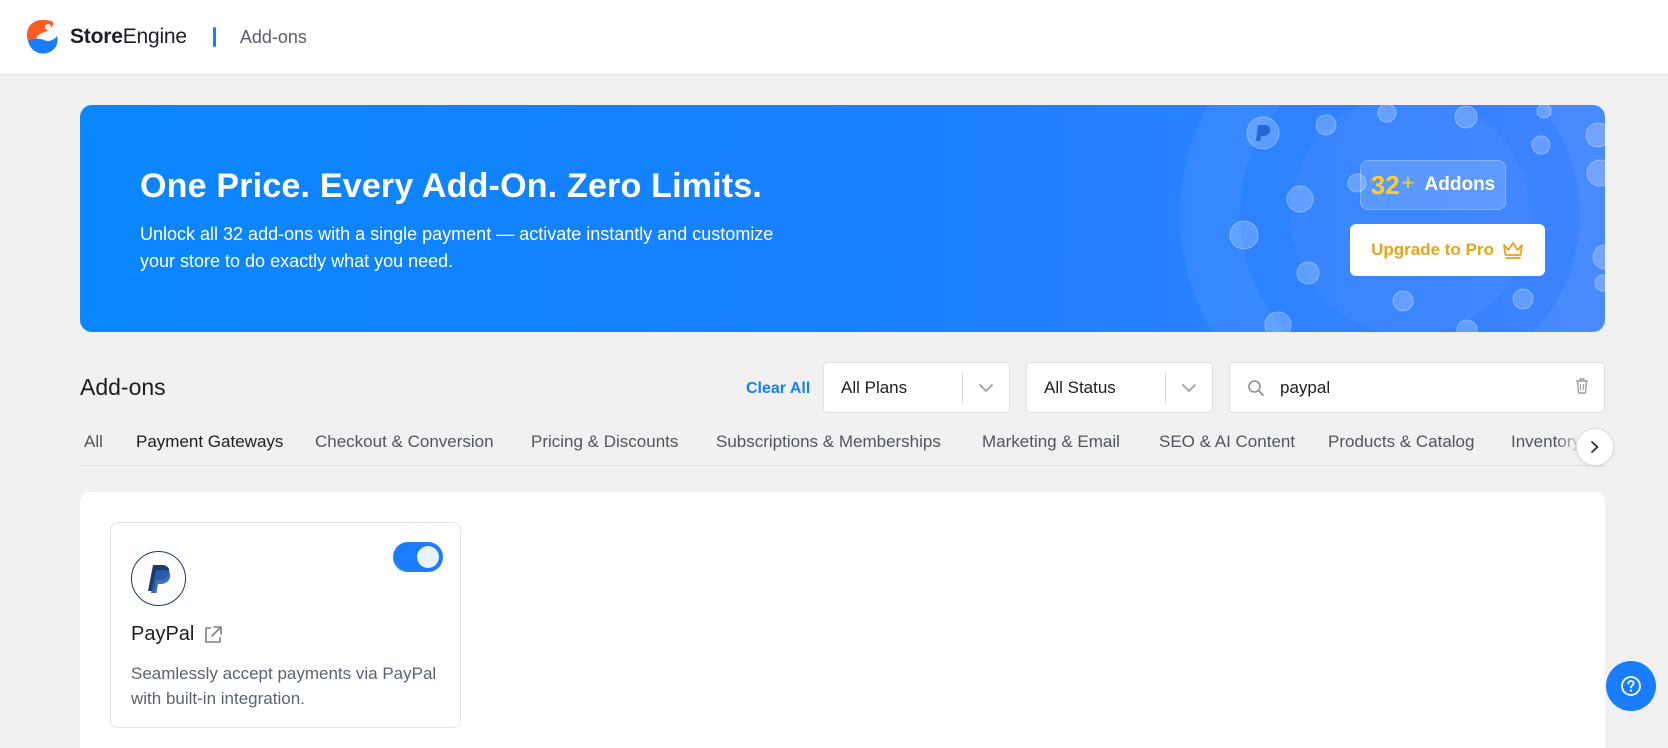 This screenshot has height=748, width=1668. I want to click on search-icon, so click(1256, 388).